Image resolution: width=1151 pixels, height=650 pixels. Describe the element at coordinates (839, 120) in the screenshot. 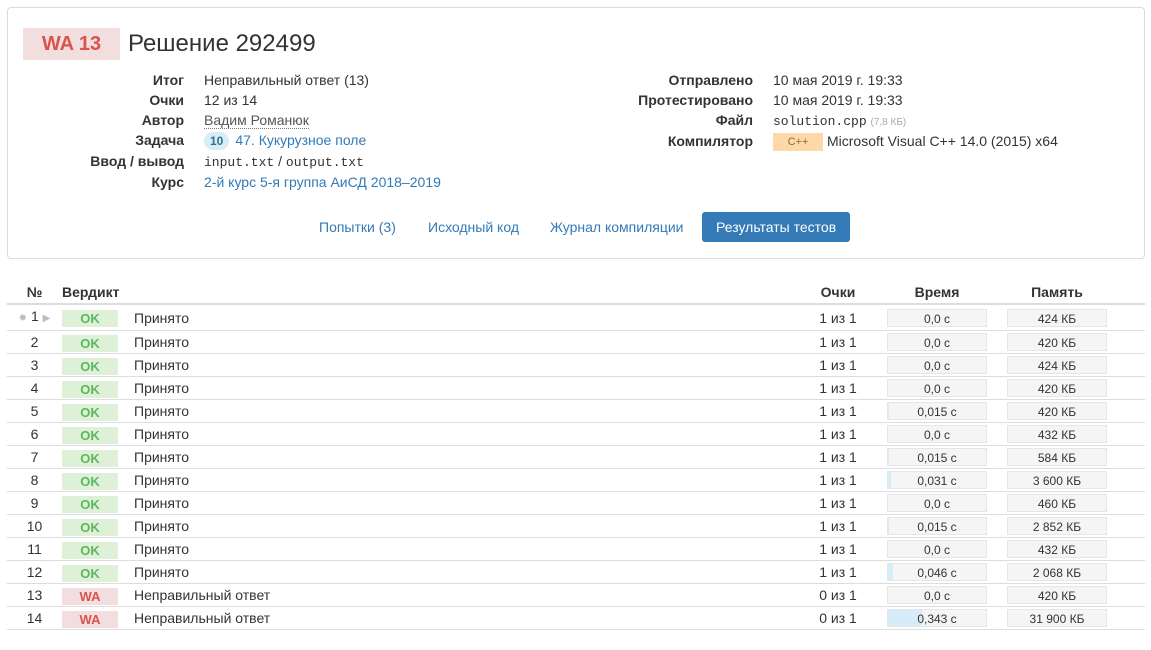

I see `file-value: solution.cpp (7,8 КБ)` at that location.